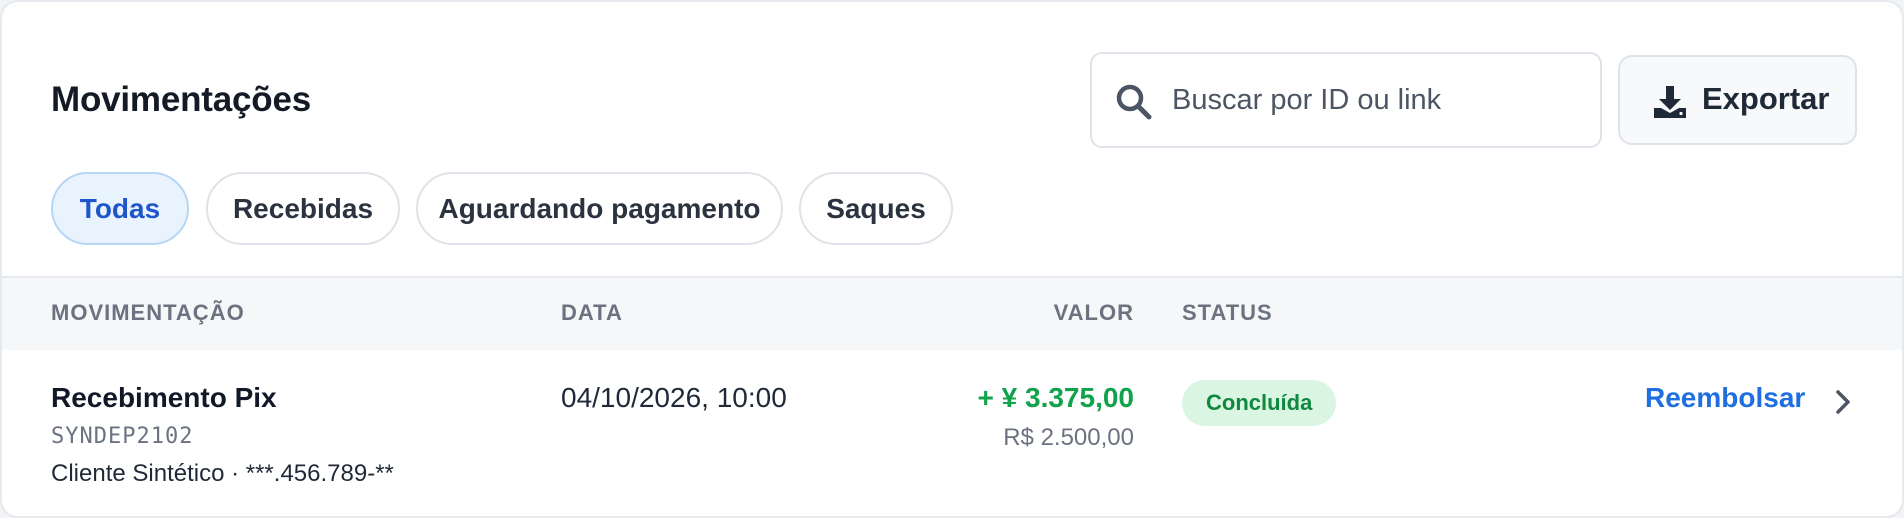  Describe the element at coordinates (120, 208) in the screenshot. I see `tab-todas: Todas` at that location.